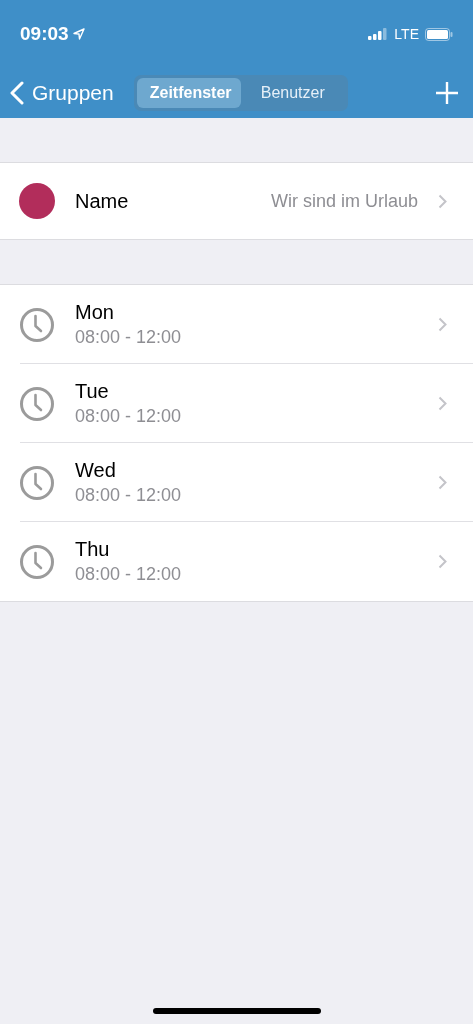  What do you see at coordinates (378, 34) in the screenshot?
I see `signal-icon` at bounding box center [378, 34].